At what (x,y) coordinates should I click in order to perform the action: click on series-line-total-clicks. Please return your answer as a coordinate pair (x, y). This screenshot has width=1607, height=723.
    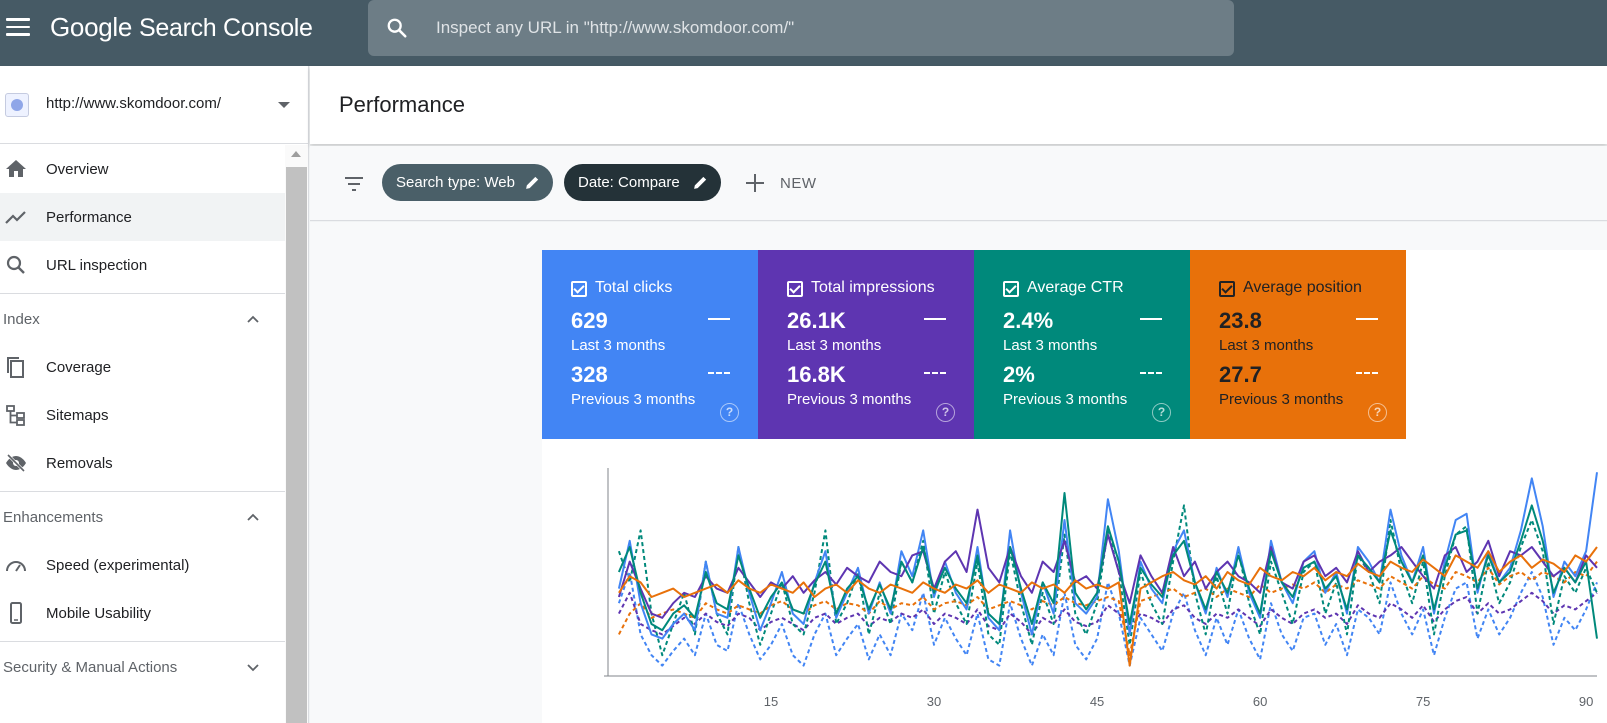
    Looking at the image, I should click on (1107, 556).